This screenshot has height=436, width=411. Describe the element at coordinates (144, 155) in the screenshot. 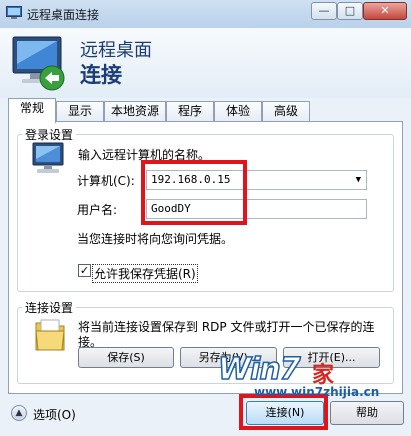

I see `computer-name-prompt: 输入远程计算机的名称。` at that location.